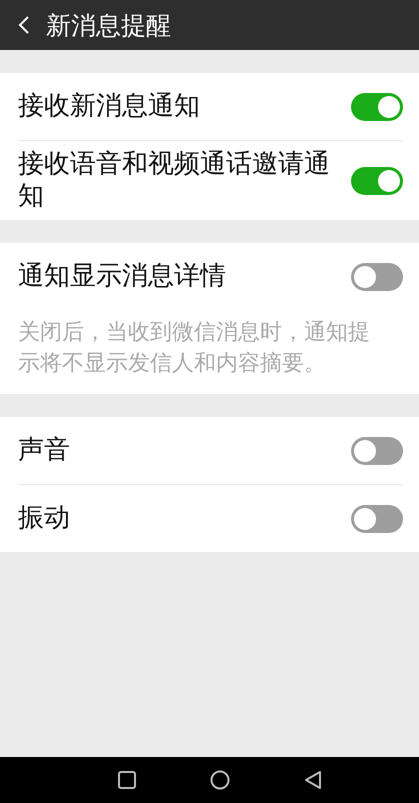  What do you see at coordinates (109, 106) in the screenshot?
I see `setting-label: 接收新消息通知` at bounding box center [109, 106].